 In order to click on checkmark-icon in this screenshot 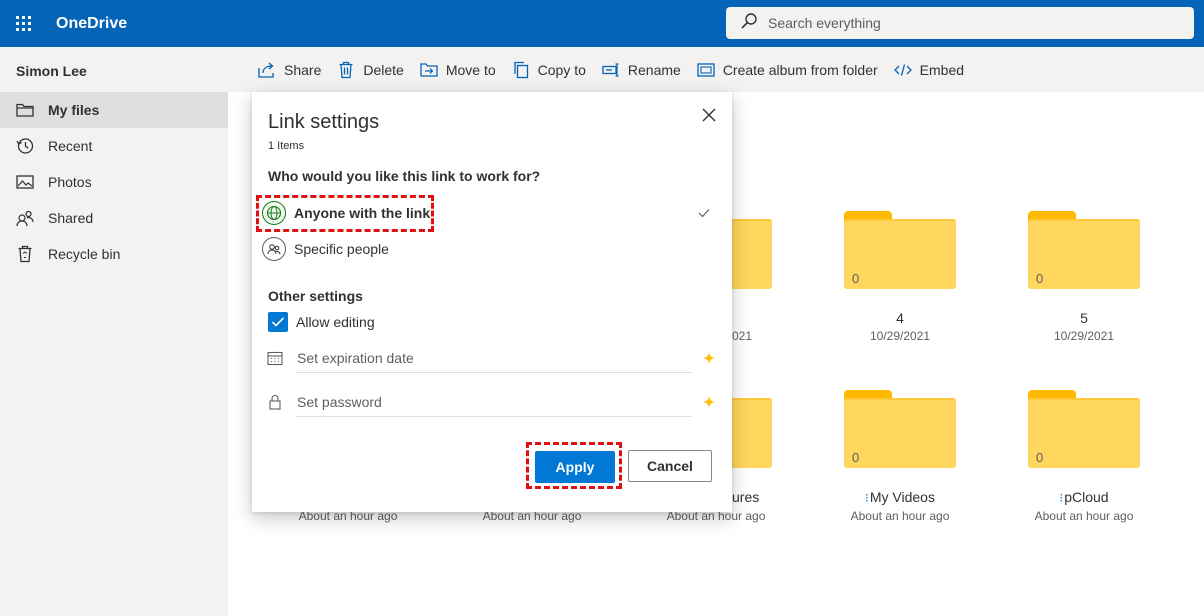, I will do `click(704, 213)`.